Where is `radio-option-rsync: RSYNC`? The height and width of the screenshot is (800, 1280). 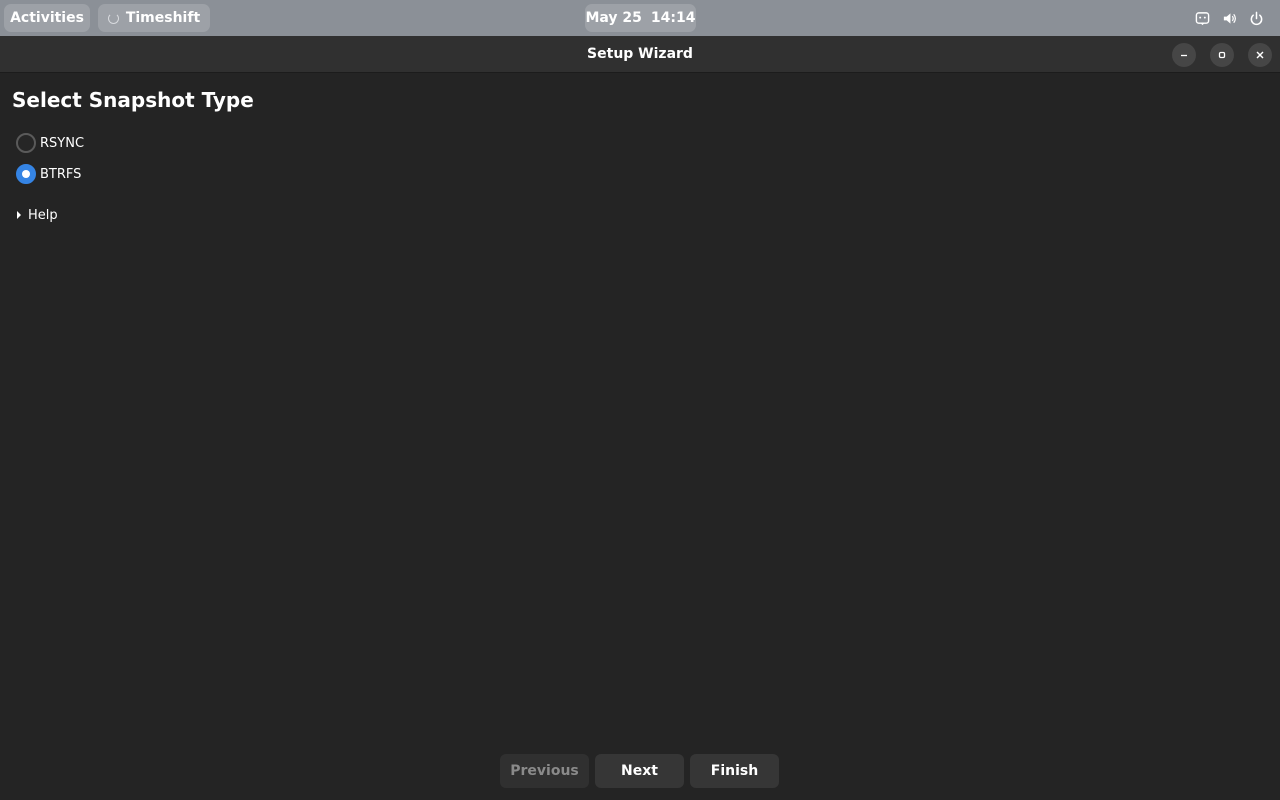
radio-option-rsync: RSYNC is located at coordinates (50, 143).